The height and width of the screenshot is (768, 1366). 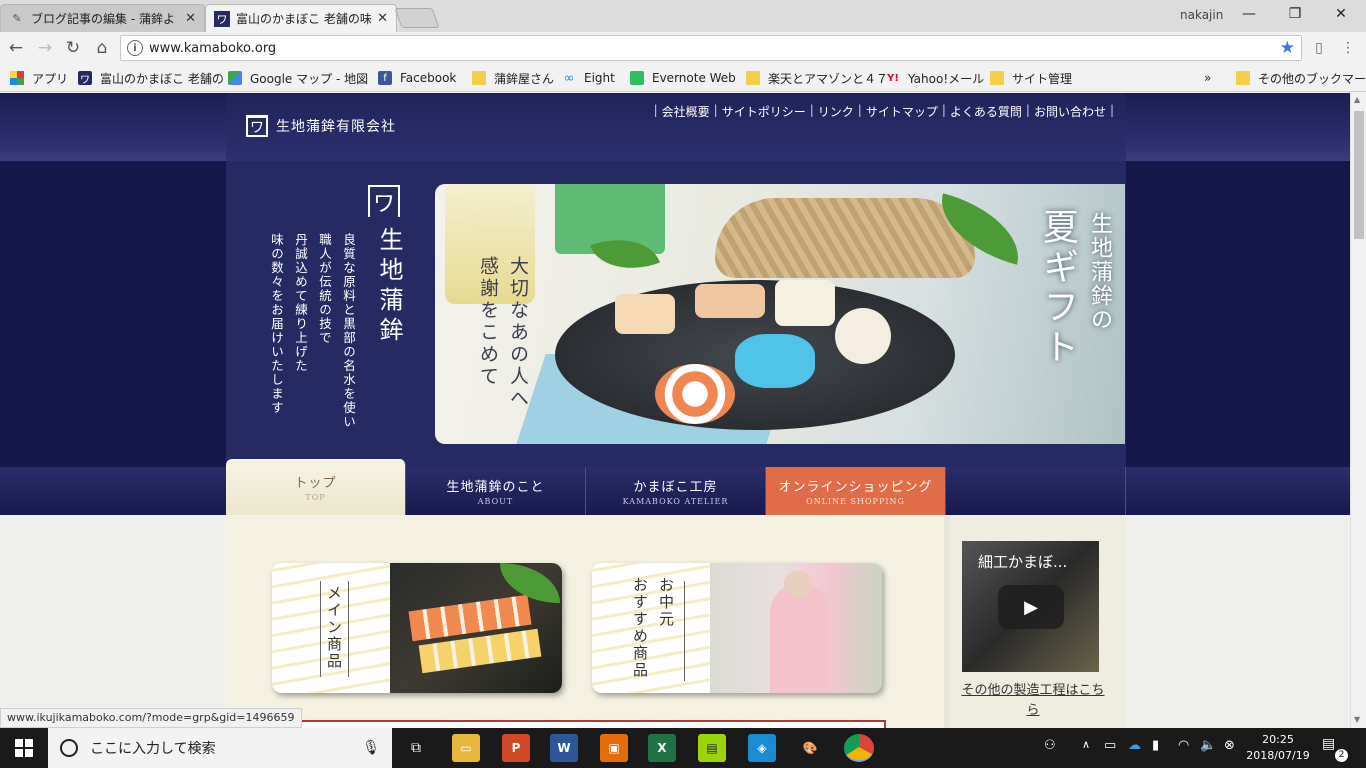 What do you see at coordinates (102, 48) in the screenshot?
I see `home-icon: ⌂` at bounding box center [102, 48].